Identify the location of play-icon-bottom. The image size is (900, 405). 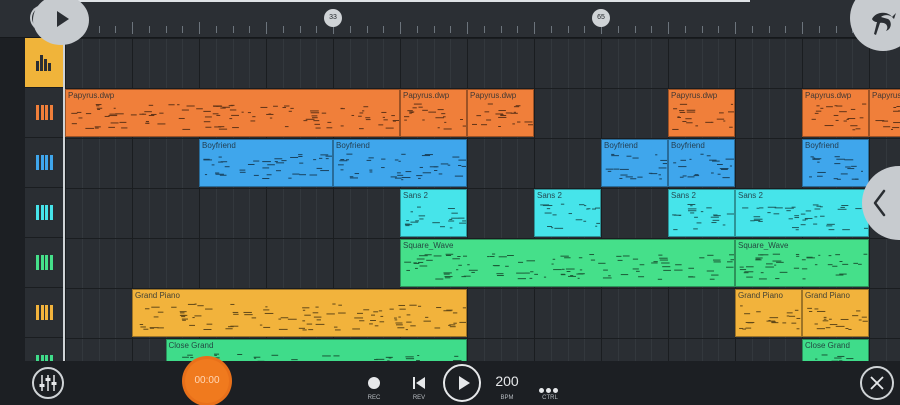
(464, 383).